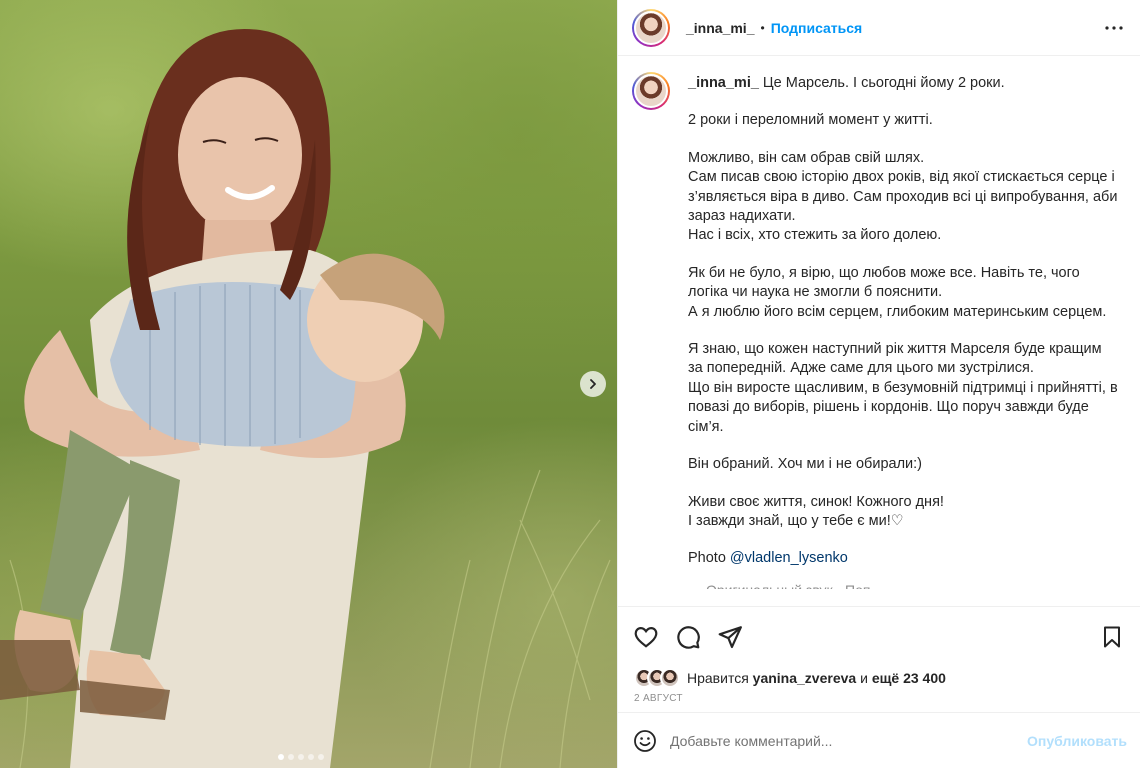  I want to click on smiley-icon, so click(645, 740).